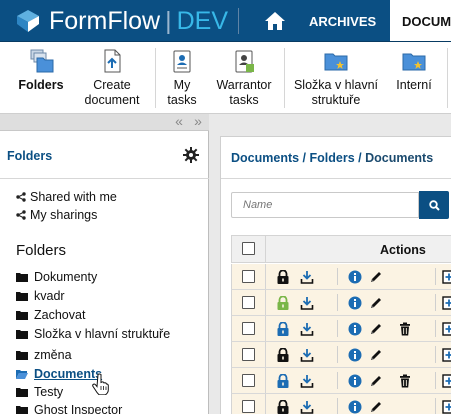  I want to click on pencil-icon, so click(376, 329).